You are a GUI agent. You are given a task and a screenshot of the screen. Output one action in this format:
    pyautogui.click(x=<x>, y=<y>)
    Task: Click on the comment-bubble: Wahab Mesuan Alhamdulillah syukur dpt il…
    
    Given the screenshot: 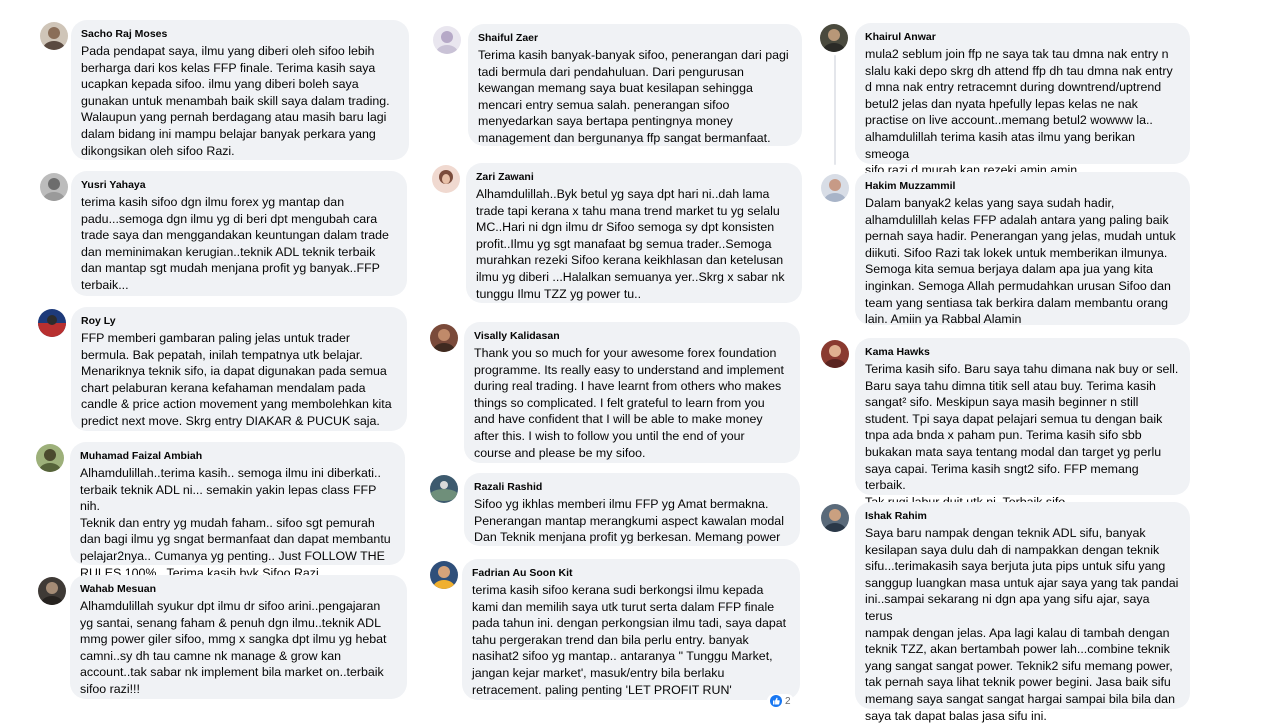 What is the action you would take?
    pyautogui.click(x=238, y=637)
    